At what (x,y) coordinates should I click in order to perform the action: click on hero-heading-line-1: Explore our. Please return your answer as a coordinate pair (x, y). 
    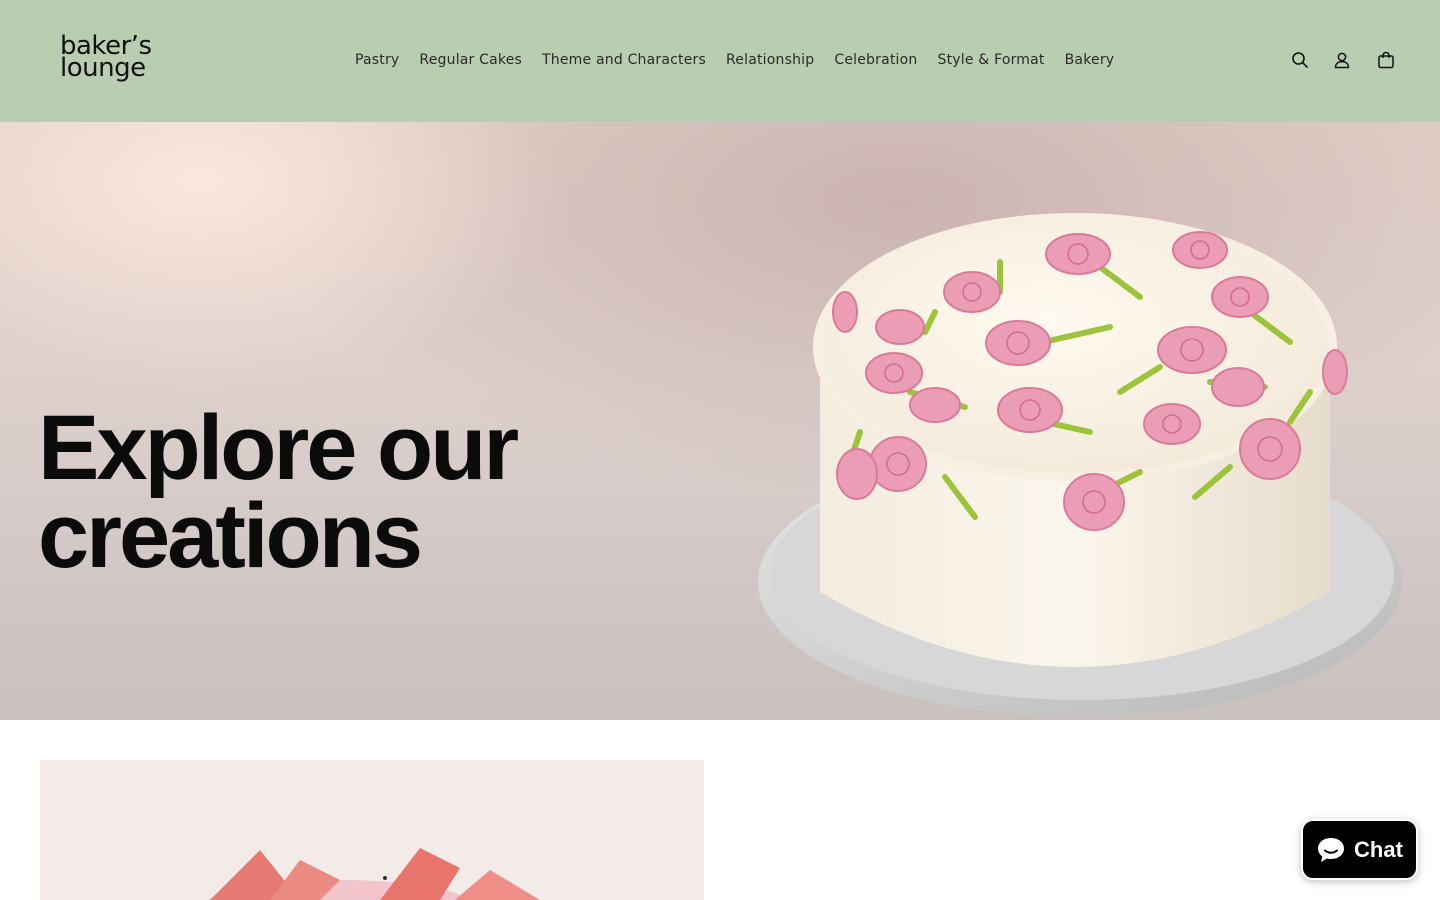
    Looking at the image, I should click on (278, 448).